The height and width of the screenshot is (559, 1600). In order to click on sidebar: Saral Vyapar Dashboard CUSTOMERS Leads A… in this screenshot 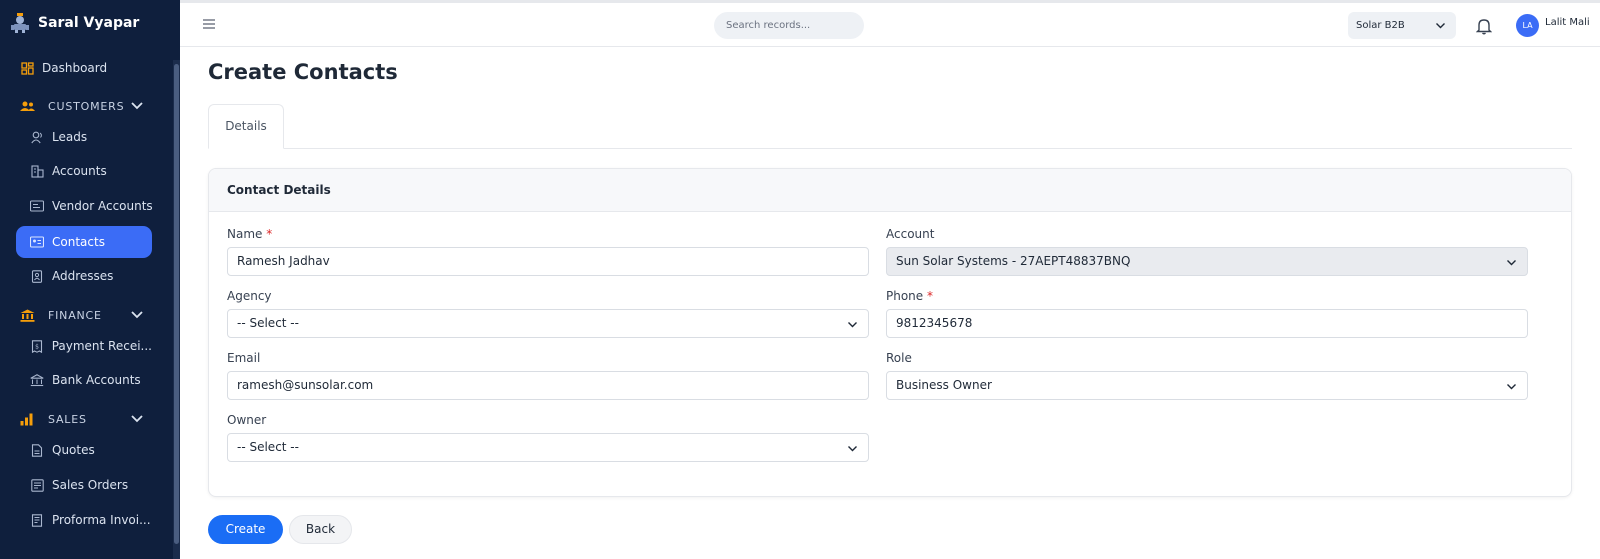, I will do `click(90, 279)`.